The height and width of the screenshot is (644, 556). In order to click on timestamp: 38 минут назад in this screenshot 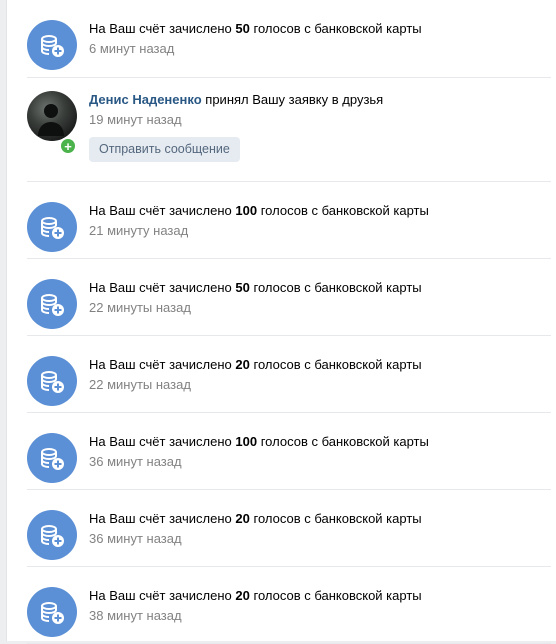, I will do `click(135, 615)`.